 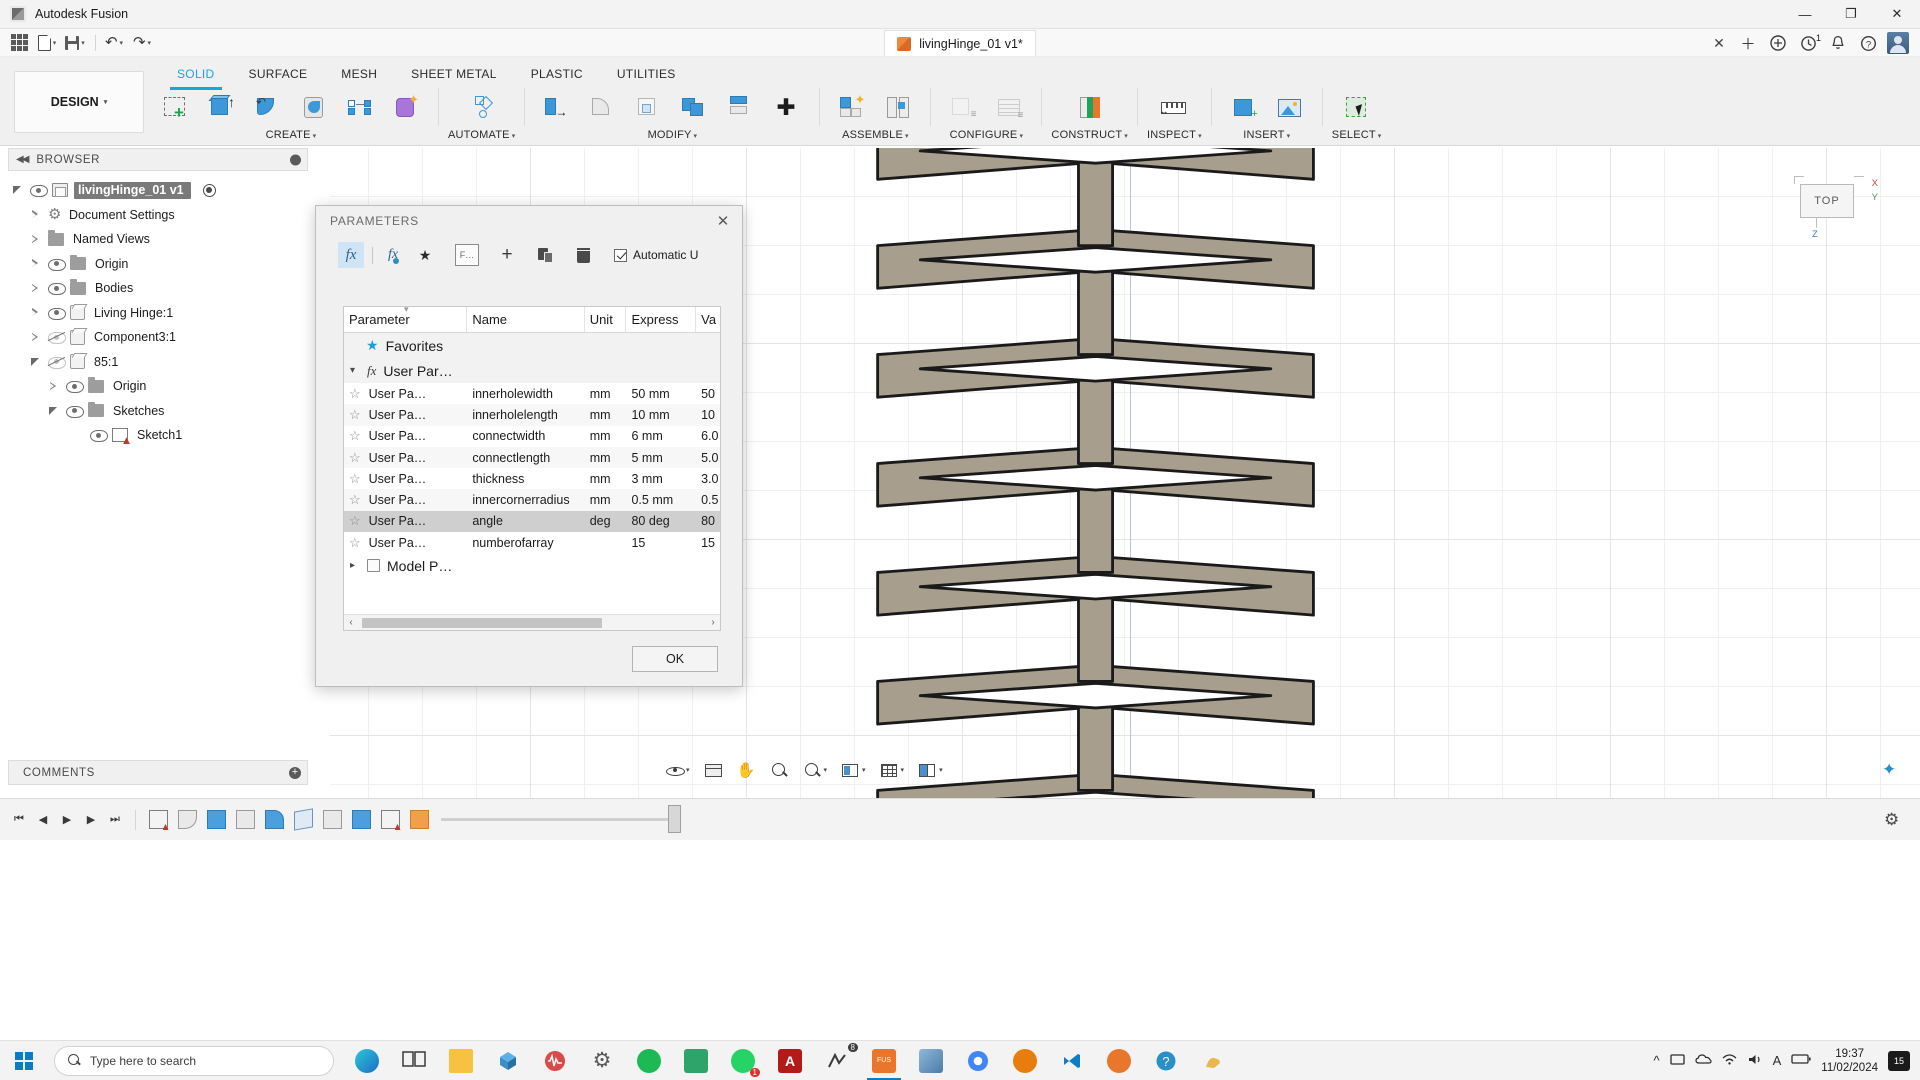 What do you see at coordinates (390, 820) in the screenshot?
I see `timeline-feature-sketch2` at bounding box center [390, 820].